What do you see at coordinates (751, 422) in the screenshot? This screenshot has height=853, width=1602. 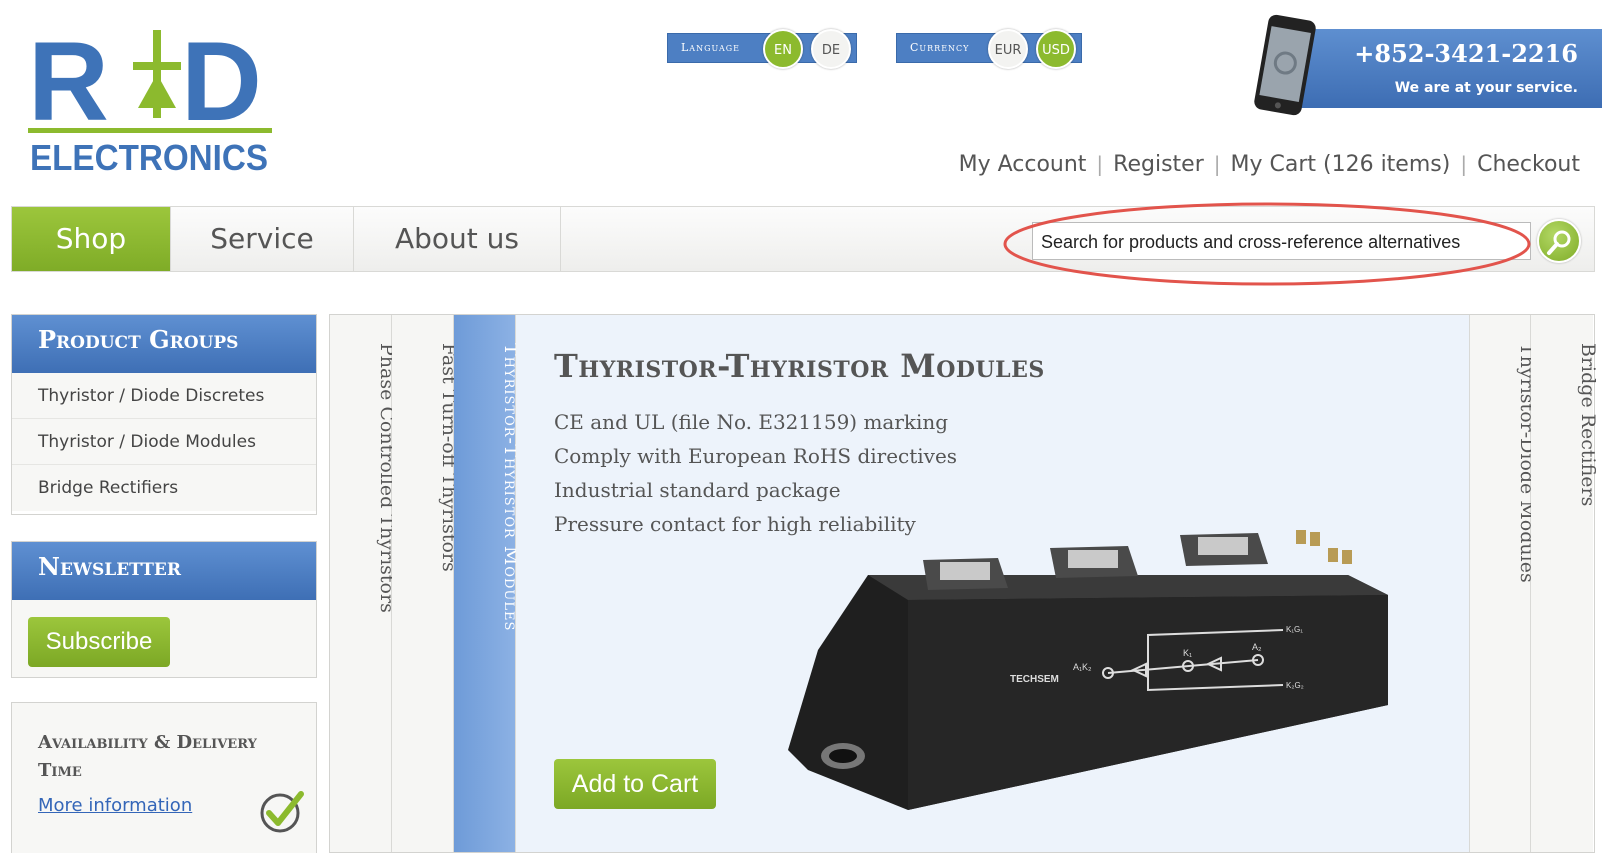 I see `feature-item: CE and UL (file No. E321159) marking` at bounding box center [751, 422].